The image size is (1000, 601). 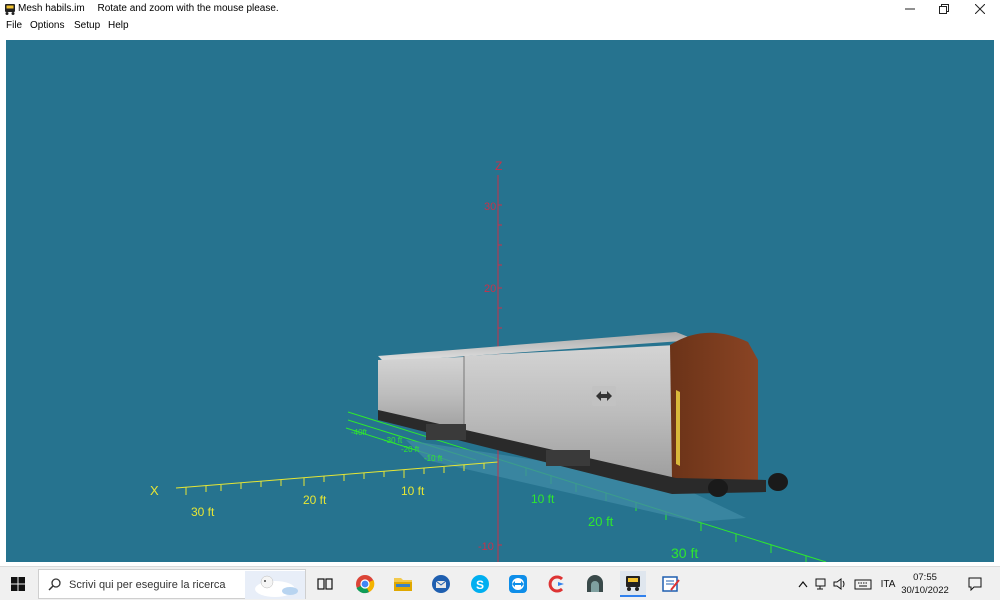 I want to click on buffer-left, so click(x=718, y=488).